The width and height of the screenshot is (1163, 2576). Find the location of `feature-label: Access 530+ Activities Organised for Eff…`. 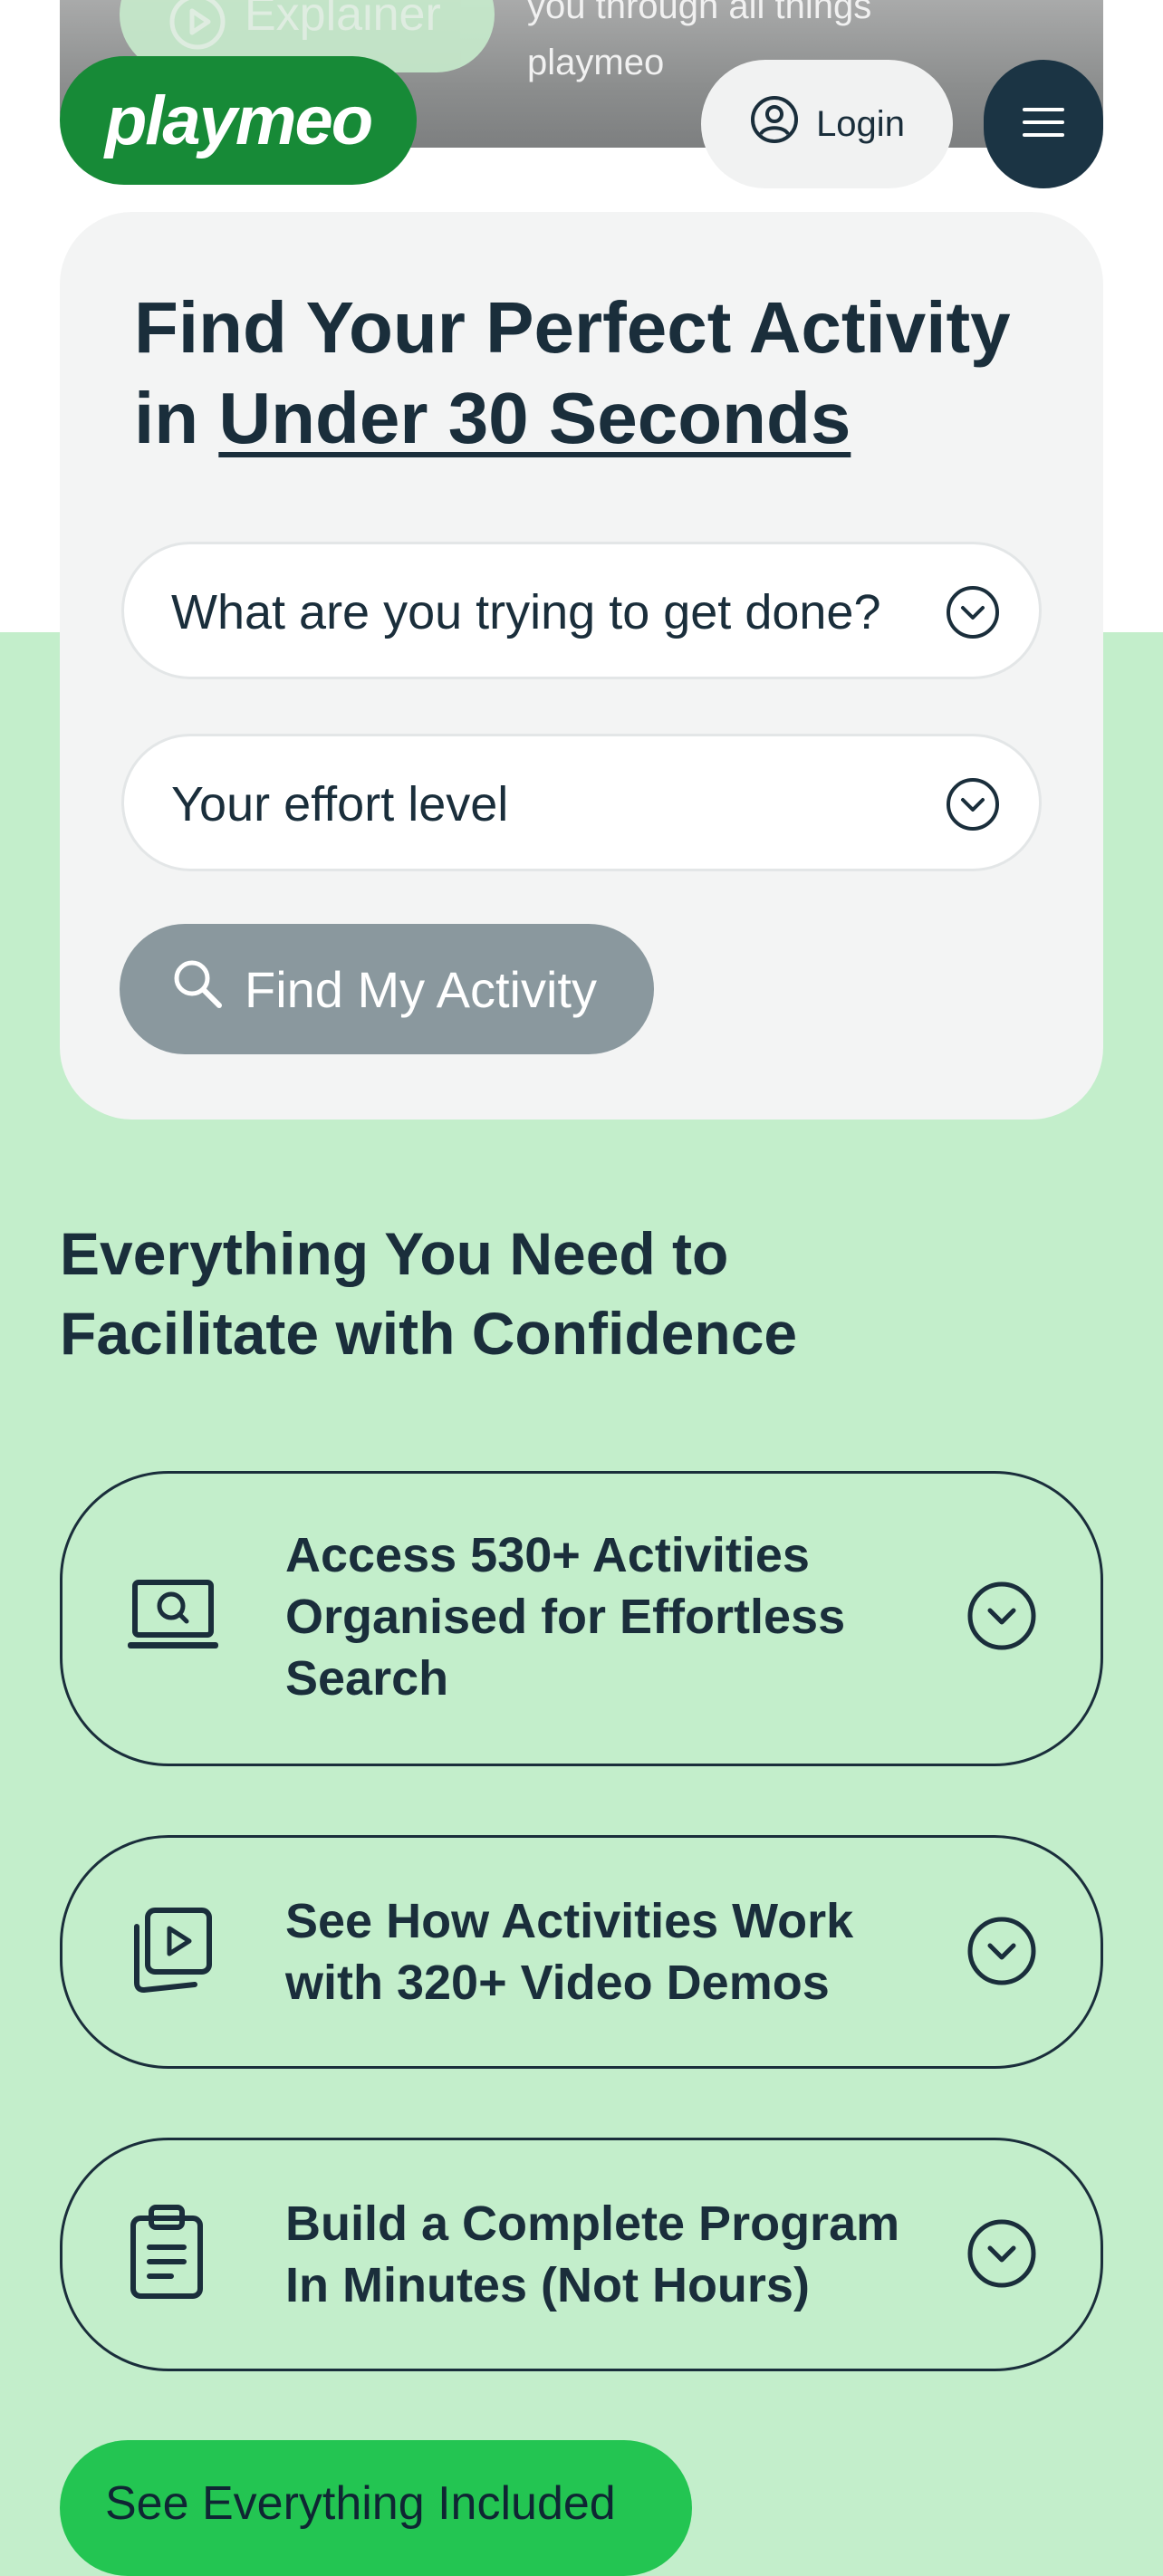

feature-label: Access 530+ Activities Organised for Eff… is located at coordinates (565, 1617).